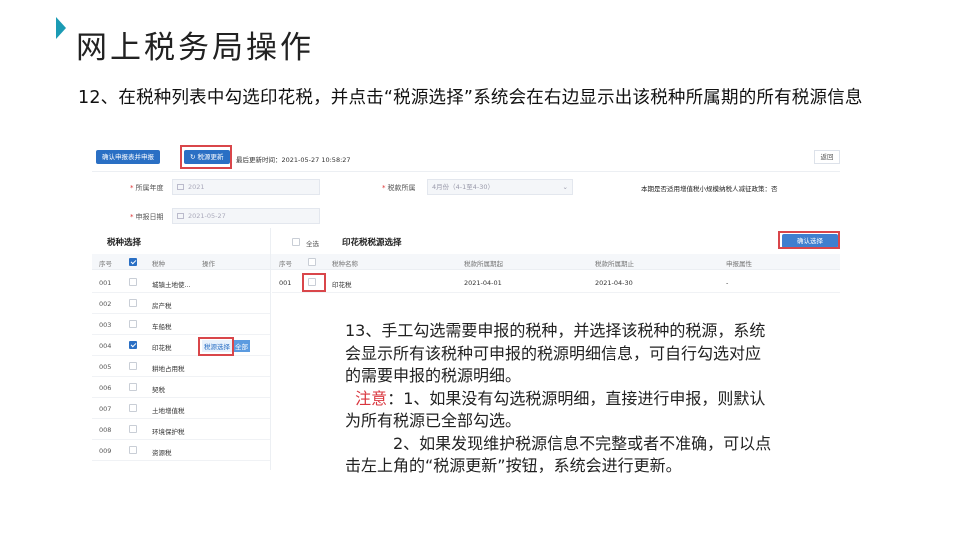 This screenshot has width=960, height=540. I want to click on source-table-row: 001 印花税 2021-04-01 2021-04-30 -, so click(556, 282).